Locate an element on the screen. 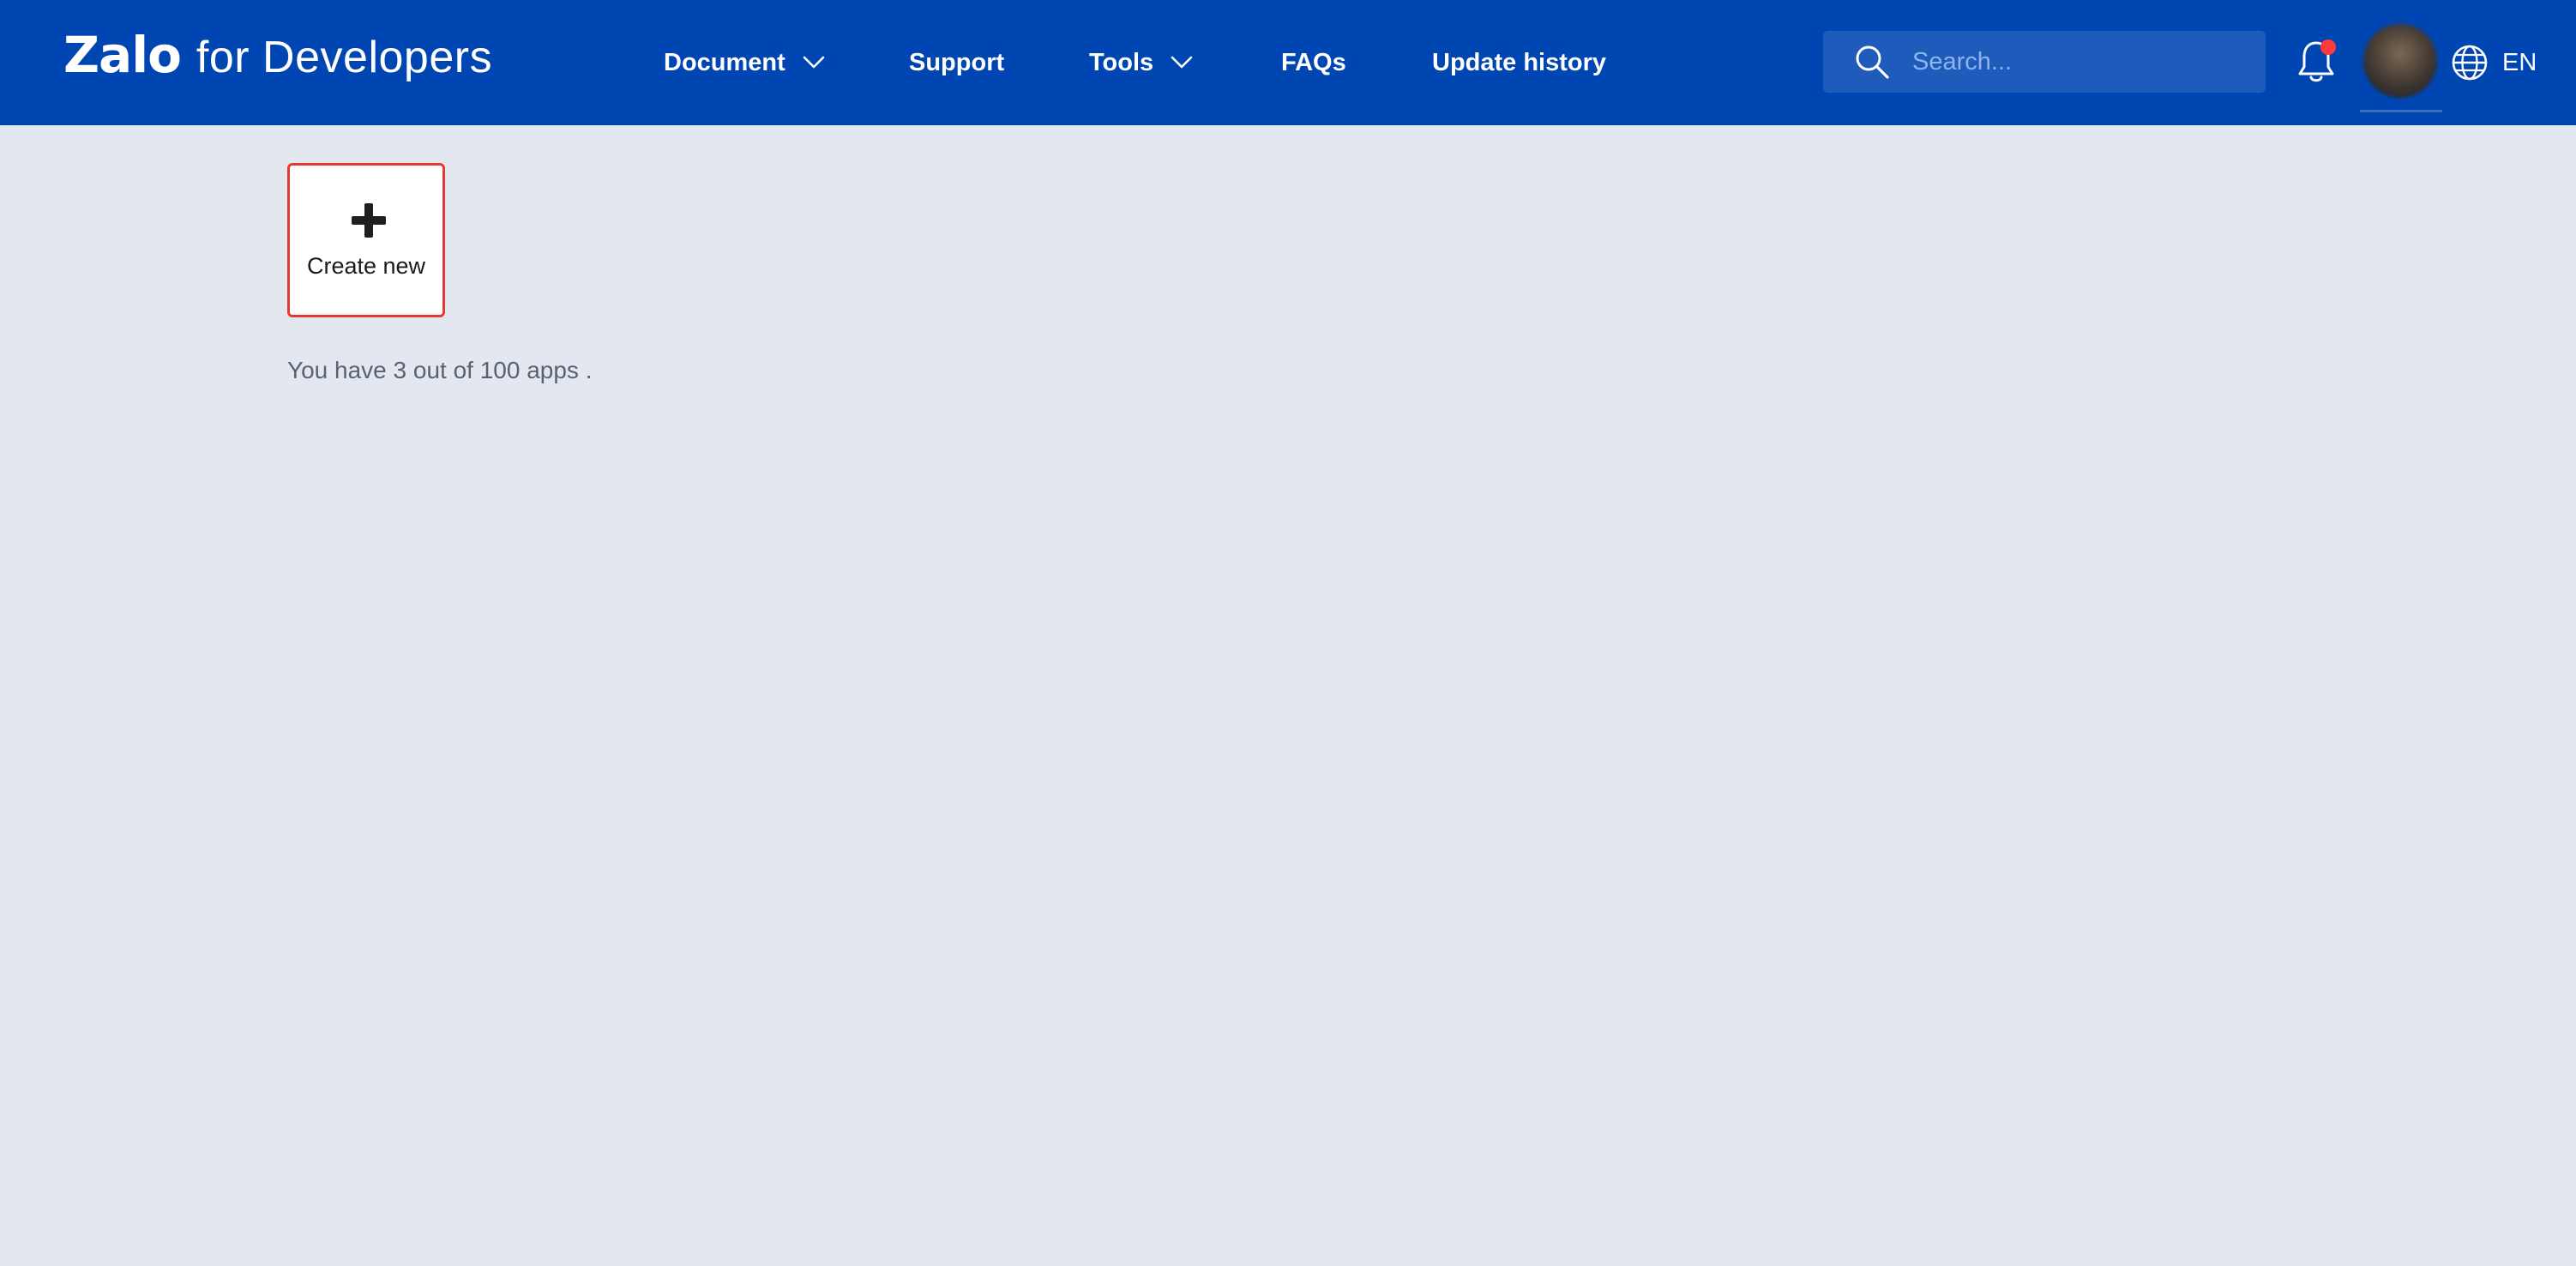  language-label: EN is located at coordinates (2519, 62).